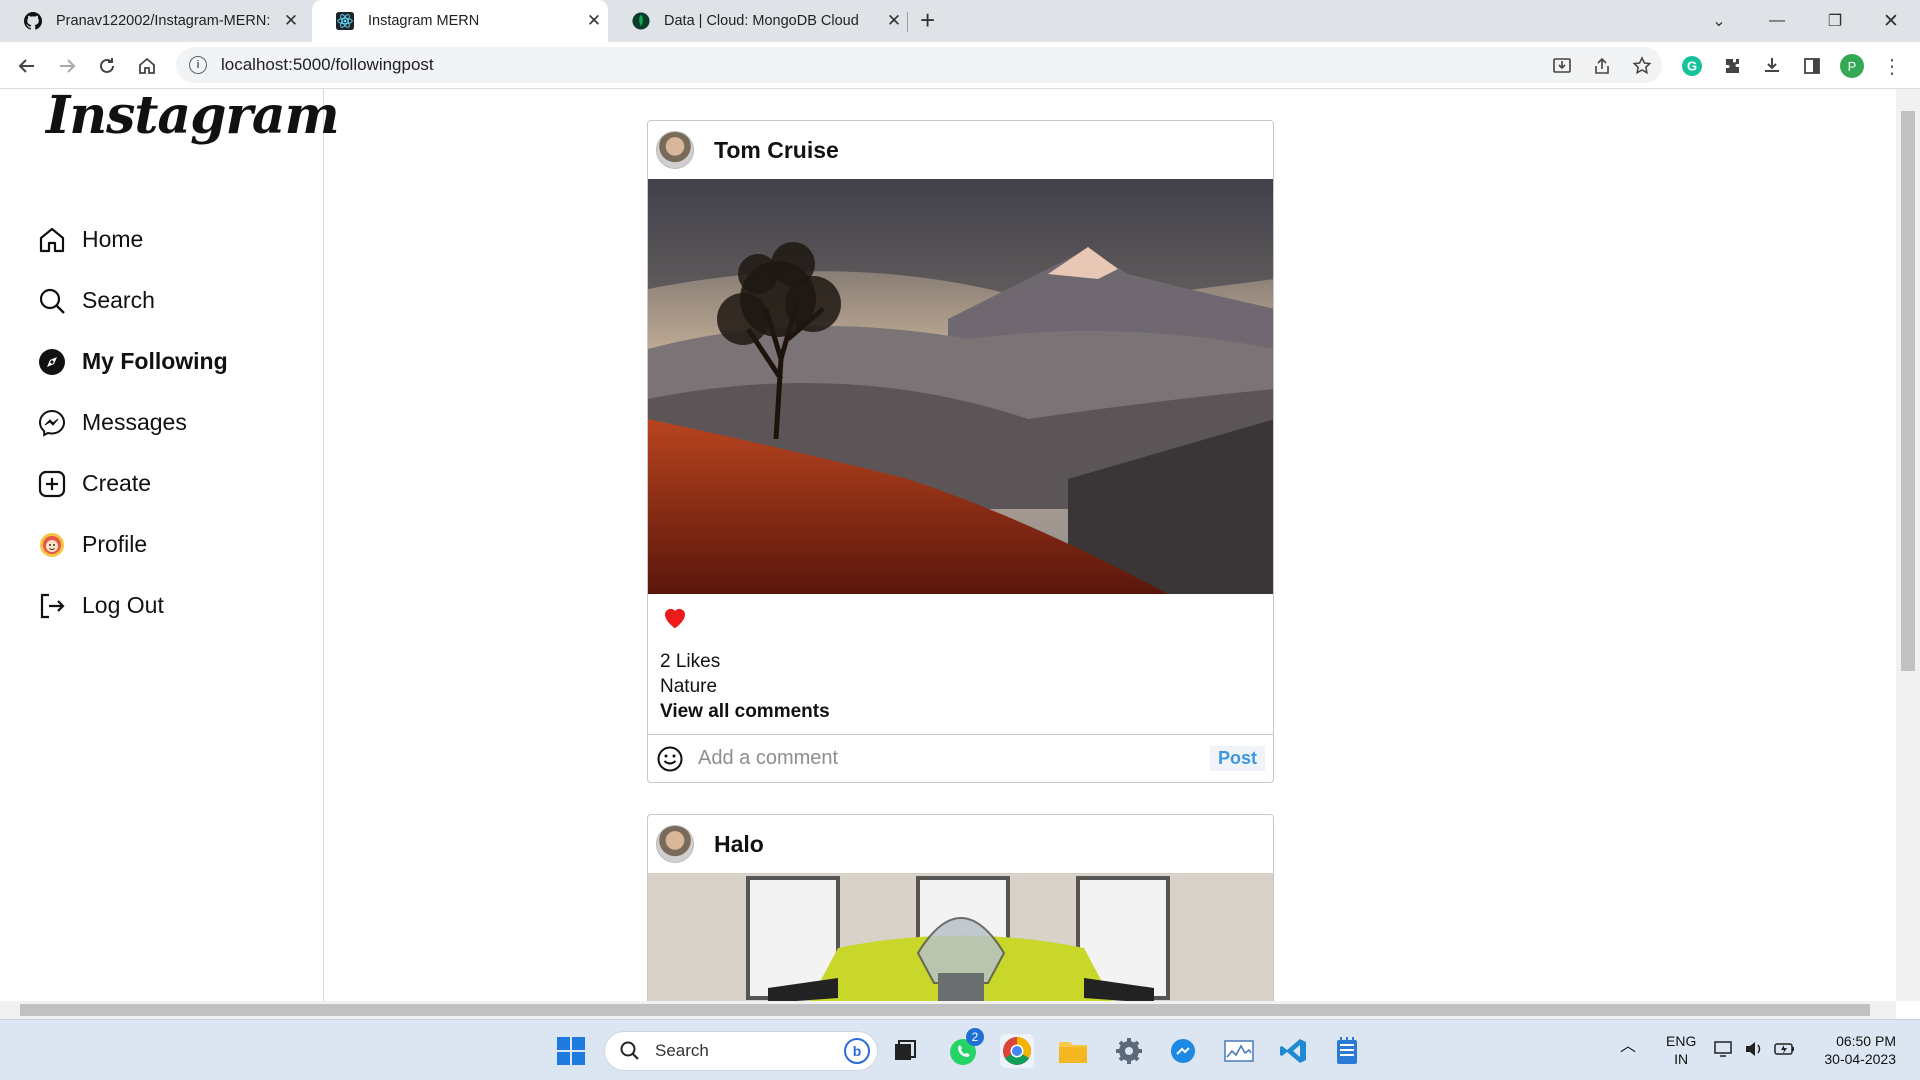 Image resolution: width=1920 pixels, height=1080 pixels. Describe the element at coordinates (1835, 21) in the screenshot. I see `restore-icon: ❐` at that location.